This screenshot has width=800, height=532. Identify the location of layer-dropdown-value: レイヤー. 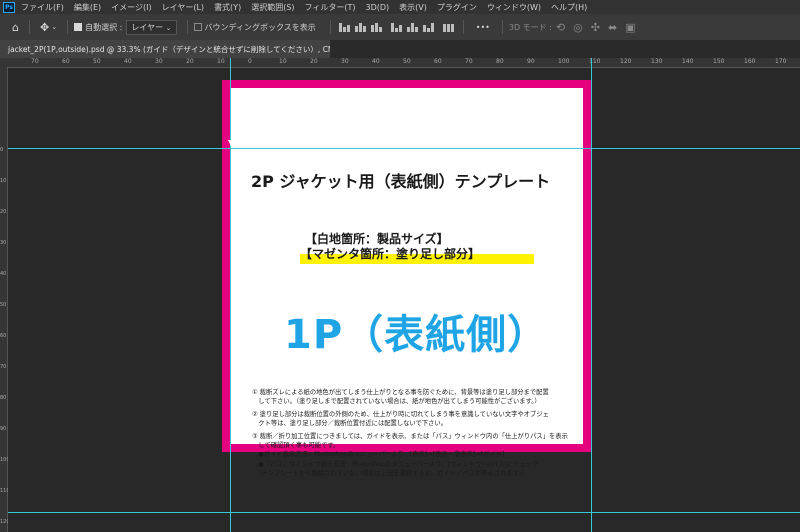
(147, 27).